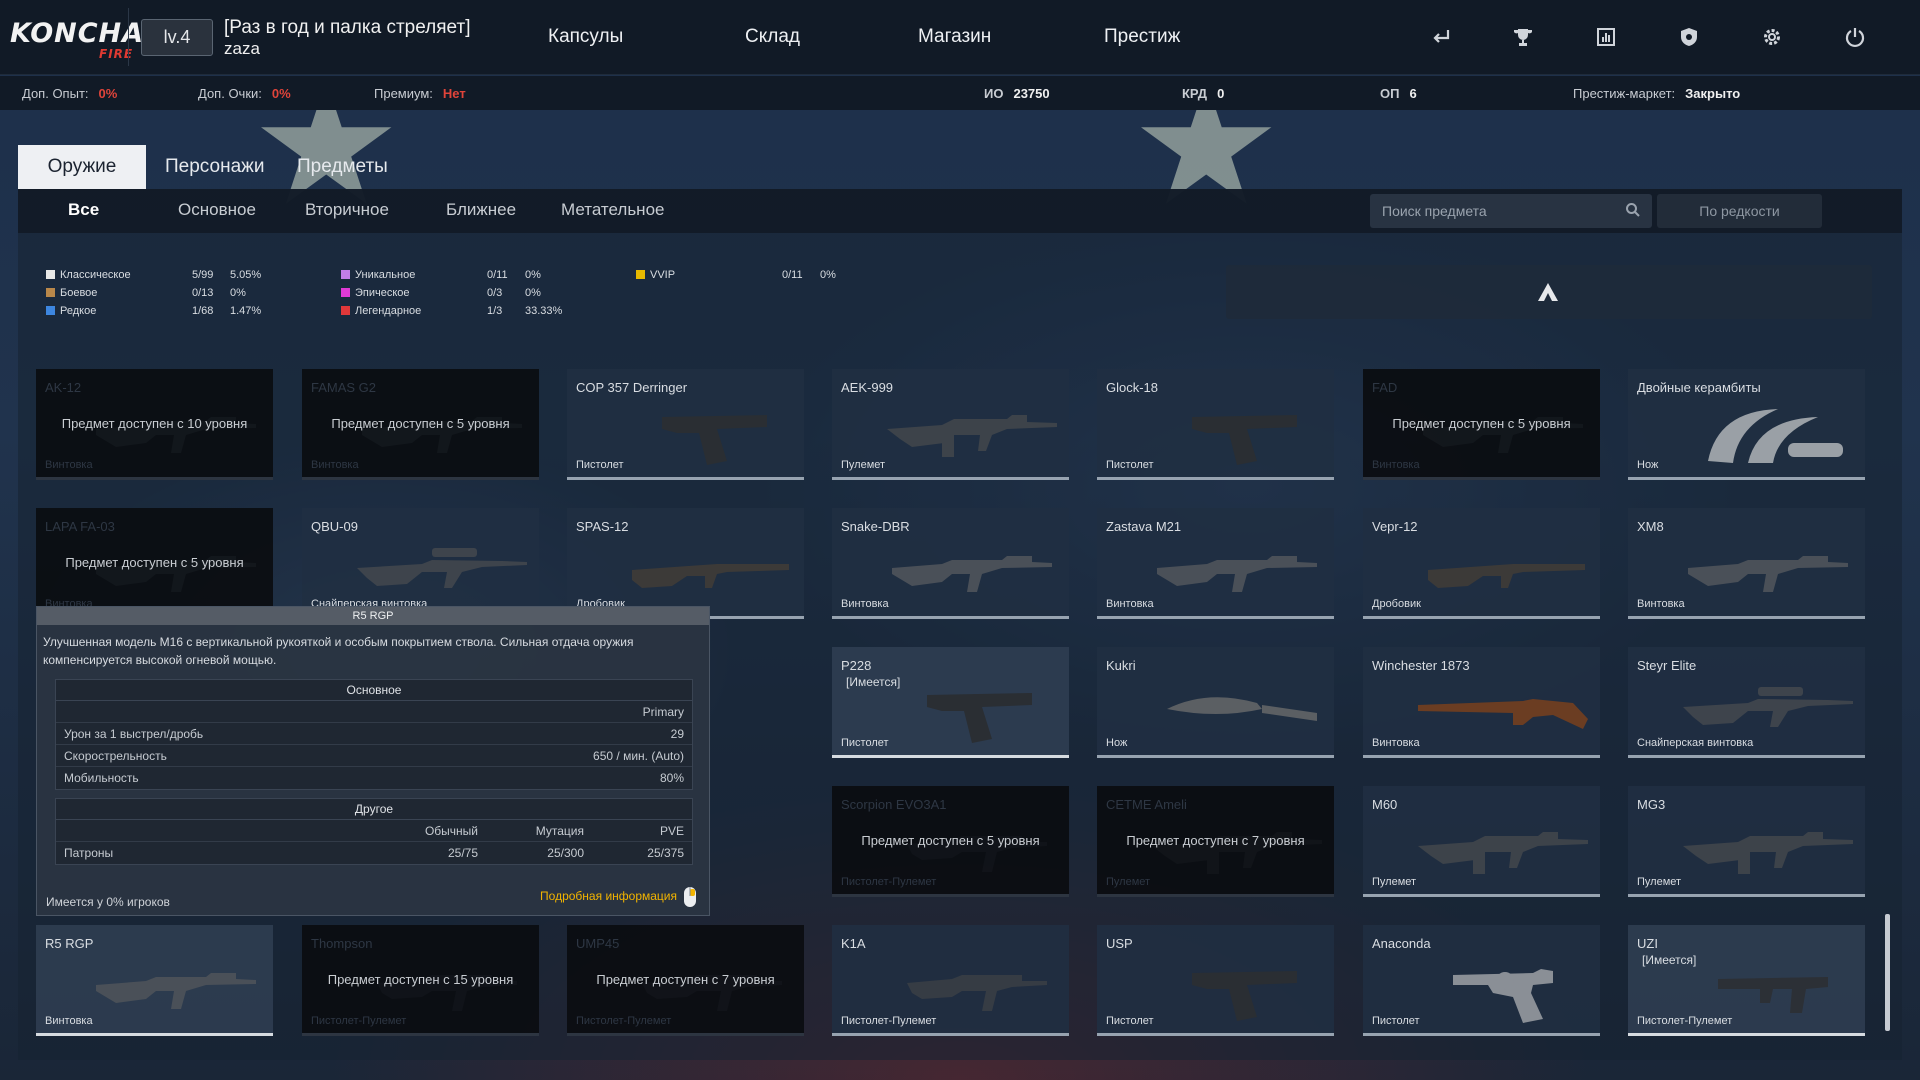  I want to click on item-card: Steyr Elite Снайперская винтовка, so click(1746, 702).